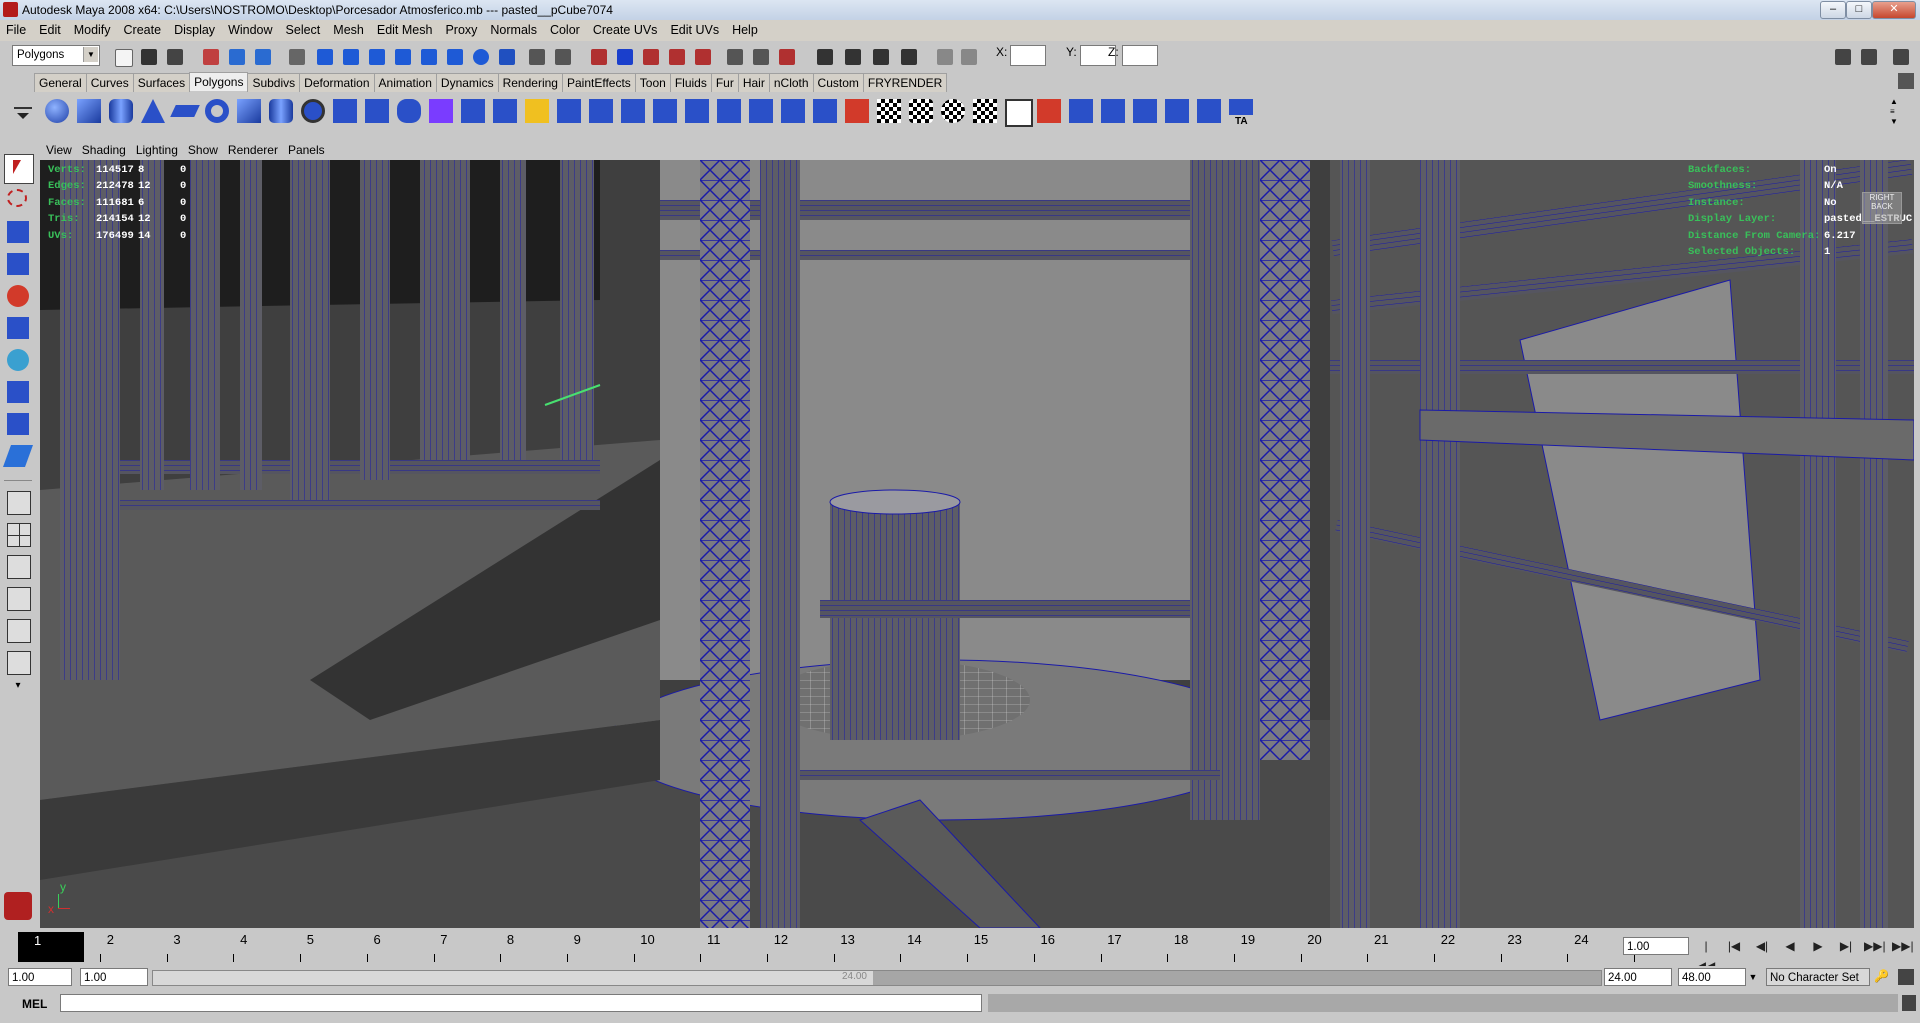  I want to click on step-forward-frame-button: ▶|, so click(1846, 946).